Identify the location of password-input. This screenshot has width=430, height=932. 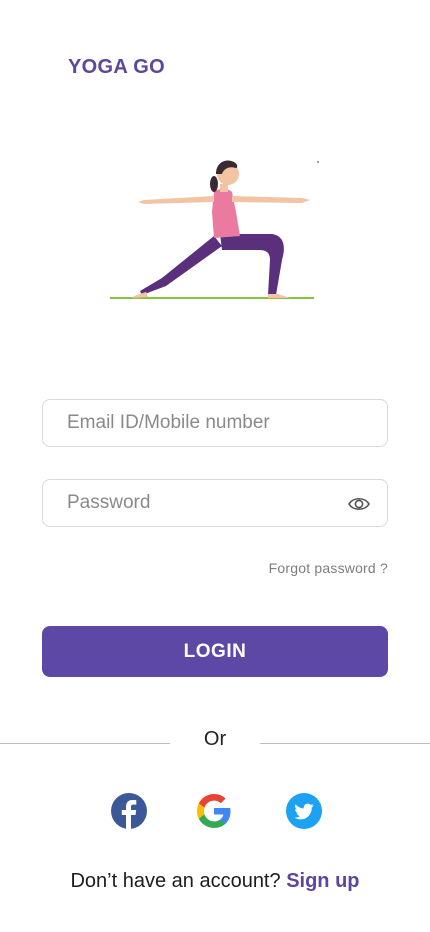
(215, 503).